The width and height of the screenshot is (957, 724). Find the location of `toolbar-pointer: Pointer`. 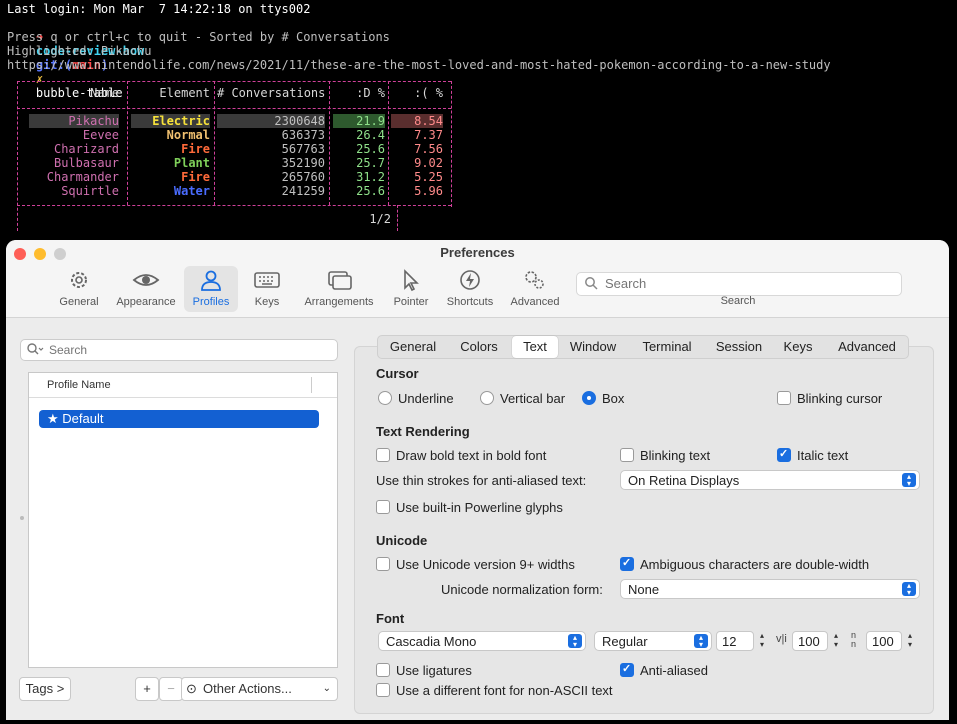

toolbar-pointer: Pointer is located at coordinates (411, 289).